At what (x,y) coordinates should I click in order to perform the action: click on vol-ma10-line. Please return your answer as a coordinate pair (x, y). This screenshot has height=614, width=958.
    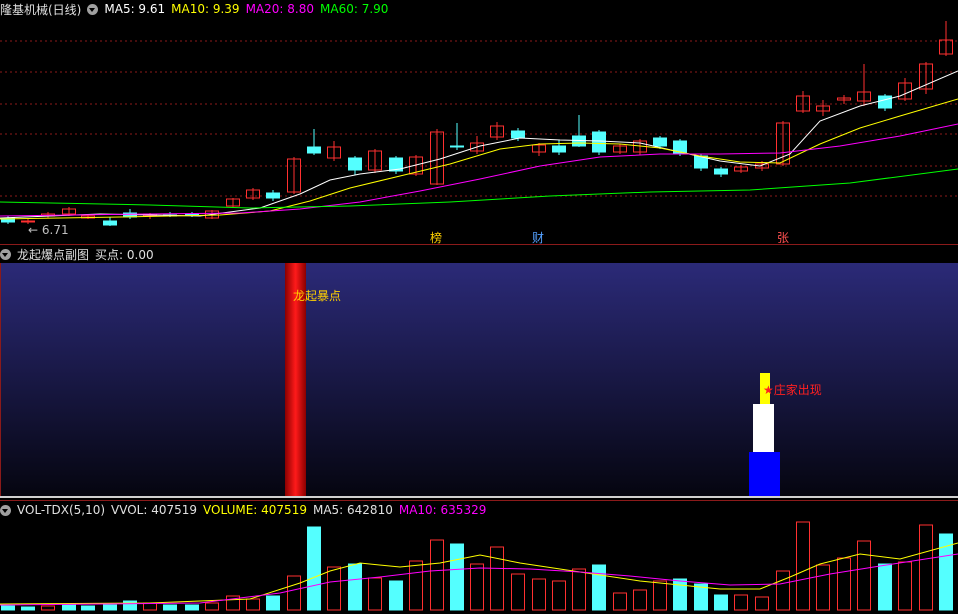
    Looking at the image, I should click on (479, 579).